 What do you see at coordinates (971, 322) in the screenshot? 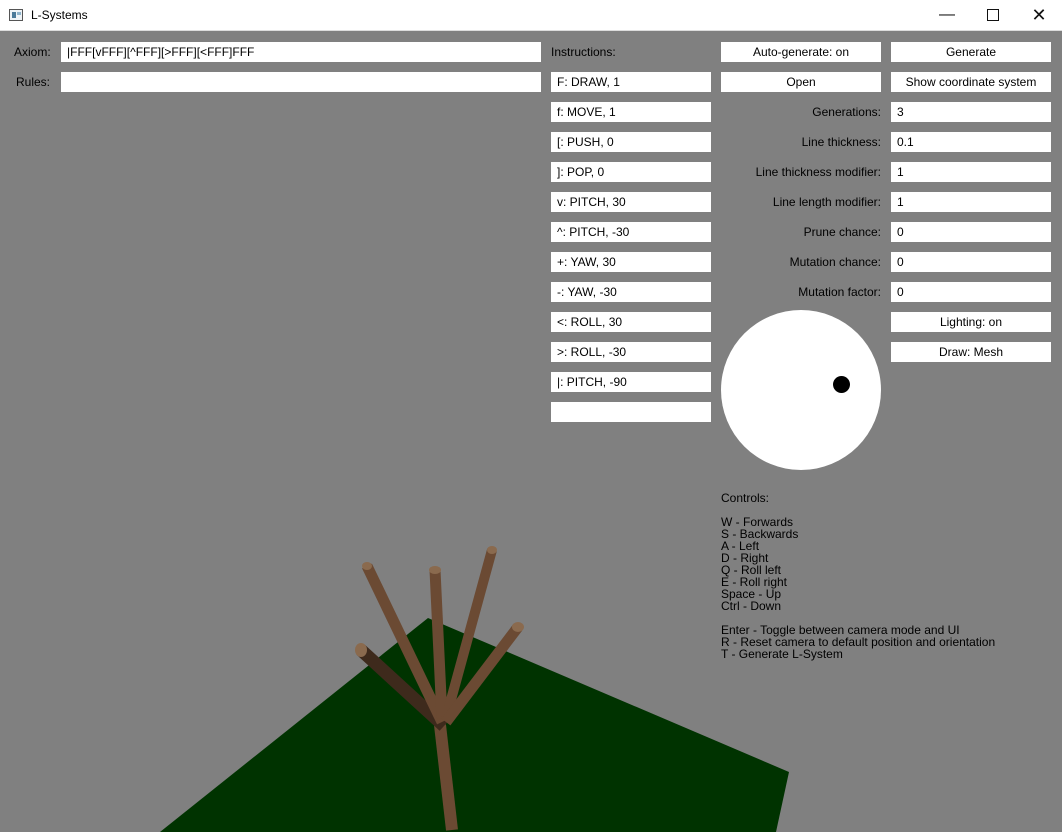
I see `lighting-toggle-button: Lighting: on` at bounding box center [971, 322].